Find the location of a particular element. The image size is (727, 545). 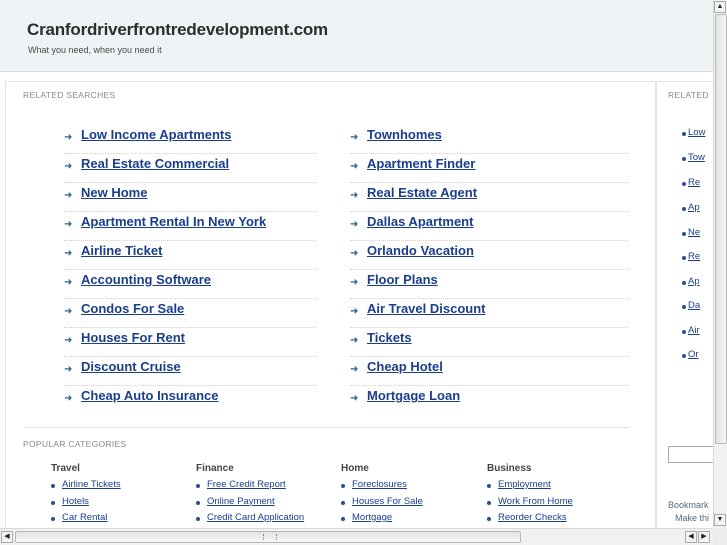

related-search-link: Apartment Rental In New York is located at coordinates (173, 221).